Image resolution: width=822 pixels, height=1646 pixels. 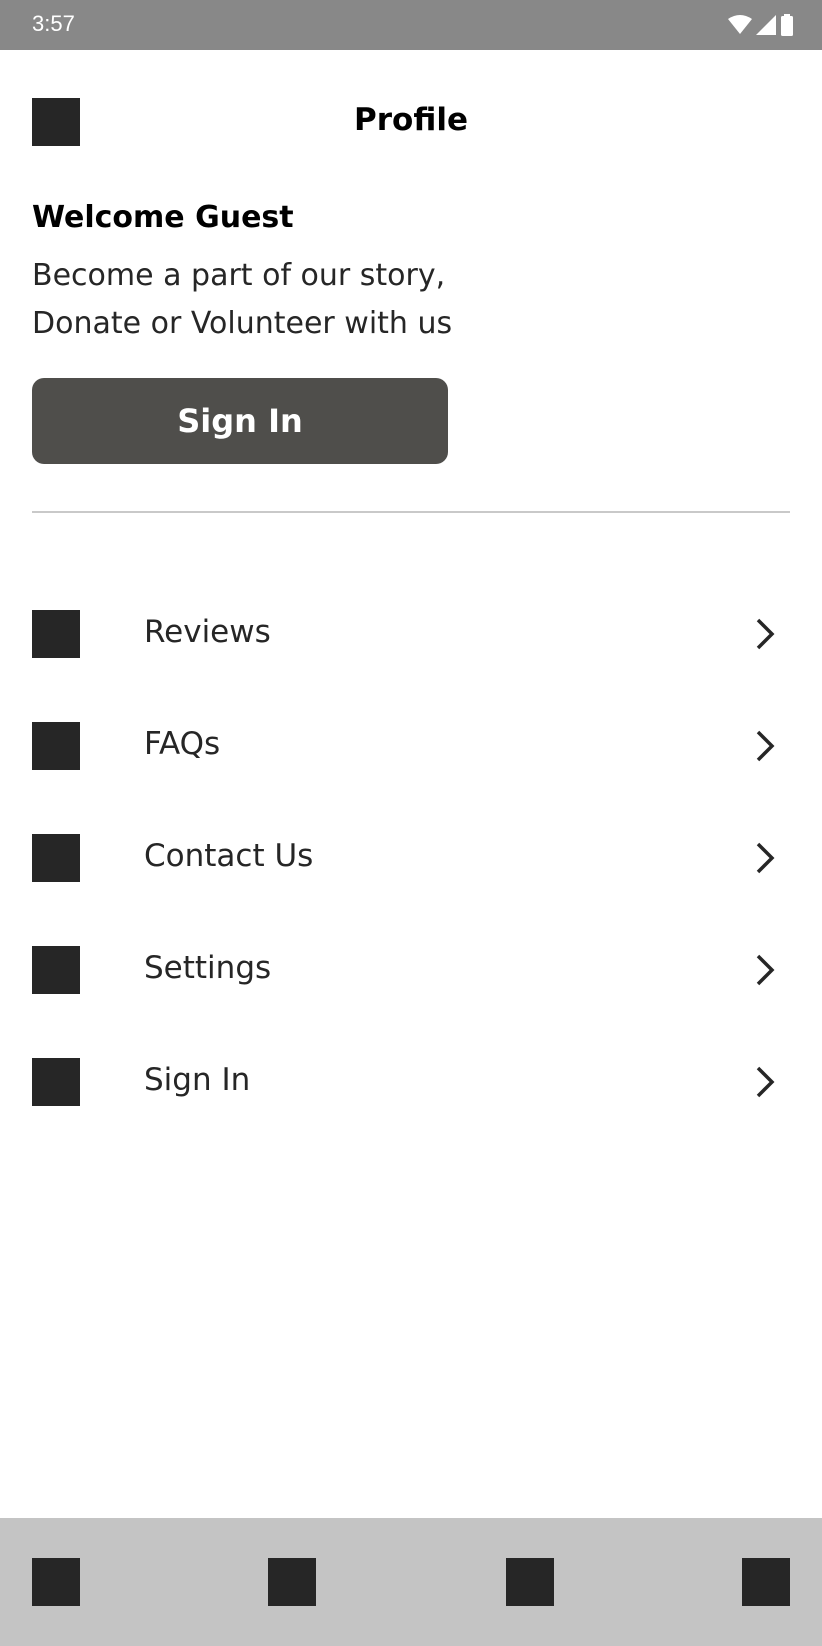 I want to click on bottom-nav, so click(x=411, y=1582).